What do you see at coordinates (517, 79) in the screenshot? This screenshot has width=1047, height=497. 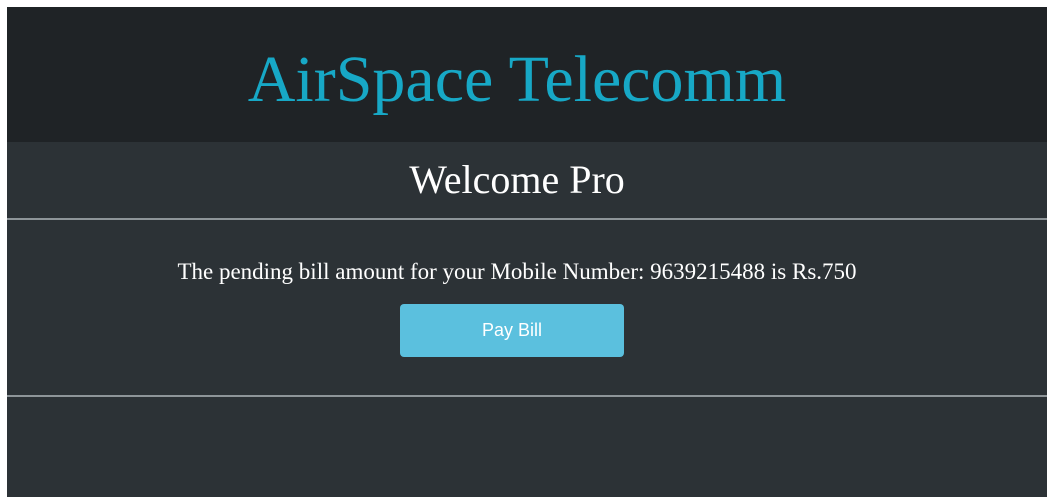 I see `brand-title: AirSpace Telecomm` at bounding box center [517, 79].